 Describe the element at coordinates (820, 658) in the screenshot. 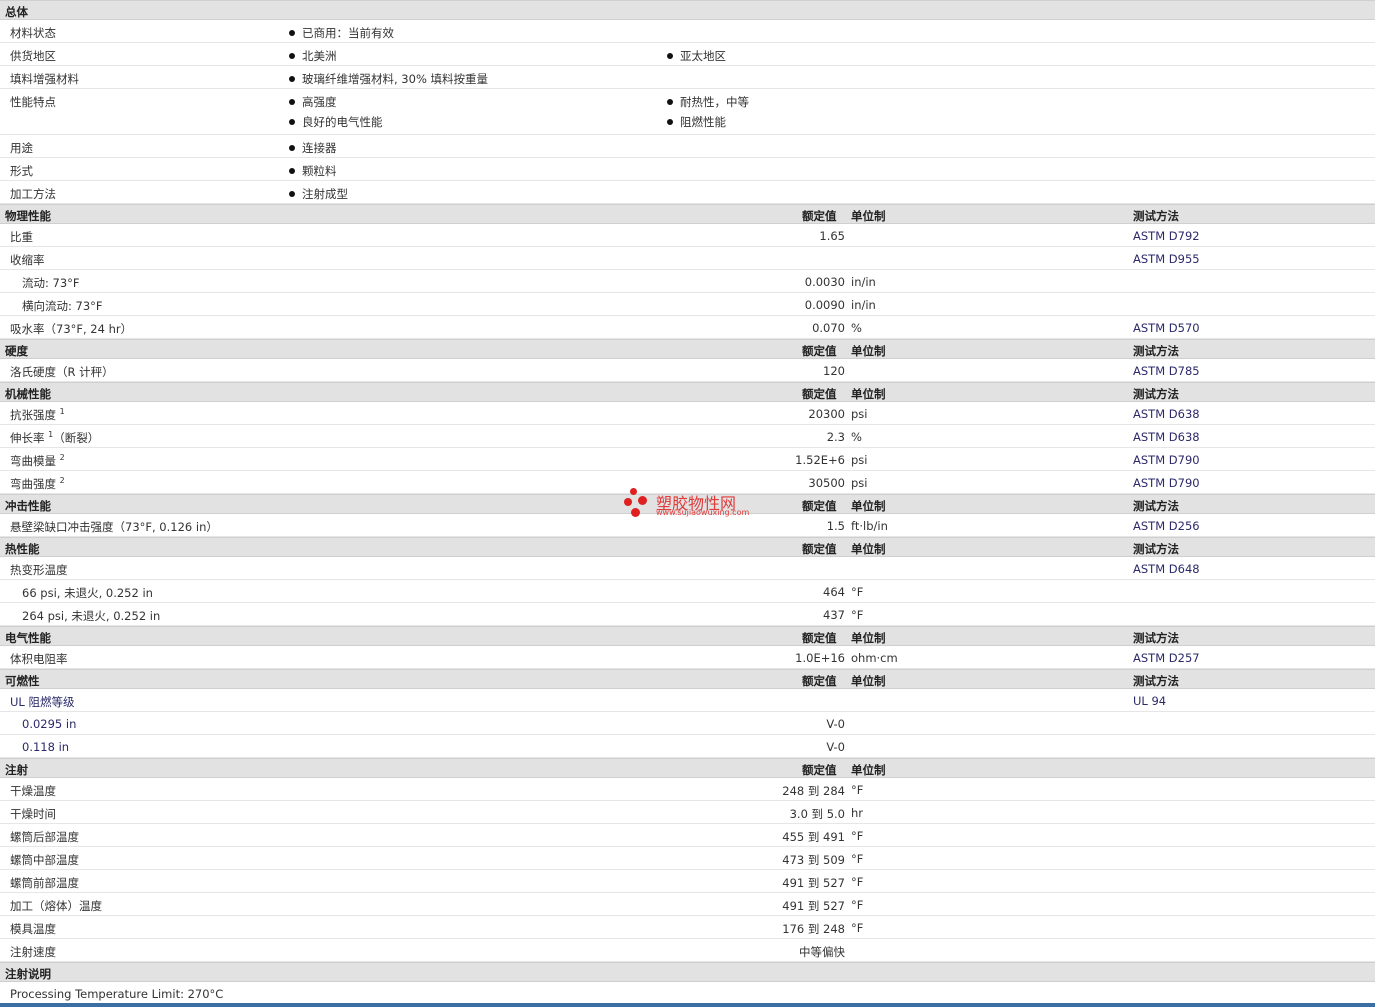

I see `row-value: 1.0E+16` at that location.